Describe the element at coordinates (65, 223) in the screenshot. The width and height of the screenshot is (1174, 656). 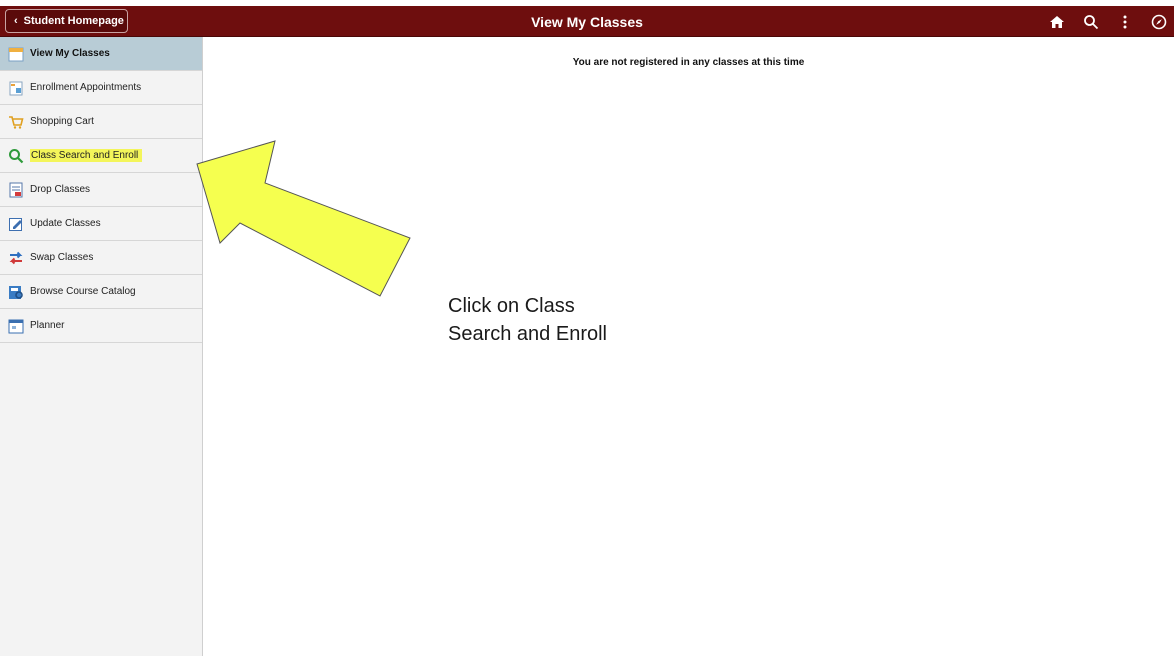
I see `sidebar-item-label: Update Classes` at that location.